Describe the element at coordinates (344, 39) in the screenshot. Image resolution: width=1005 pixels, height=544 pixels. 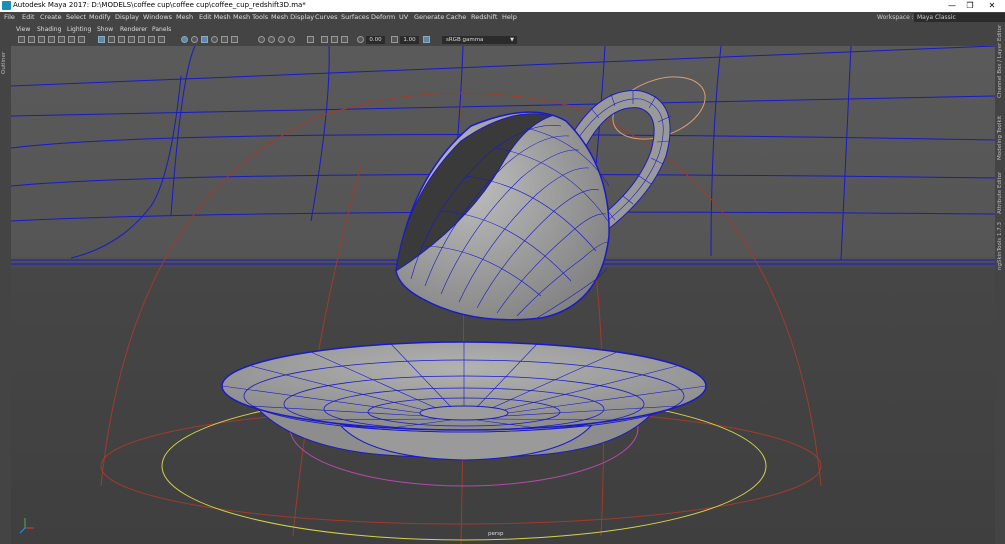
I see `xray-joints-icon` at that location.